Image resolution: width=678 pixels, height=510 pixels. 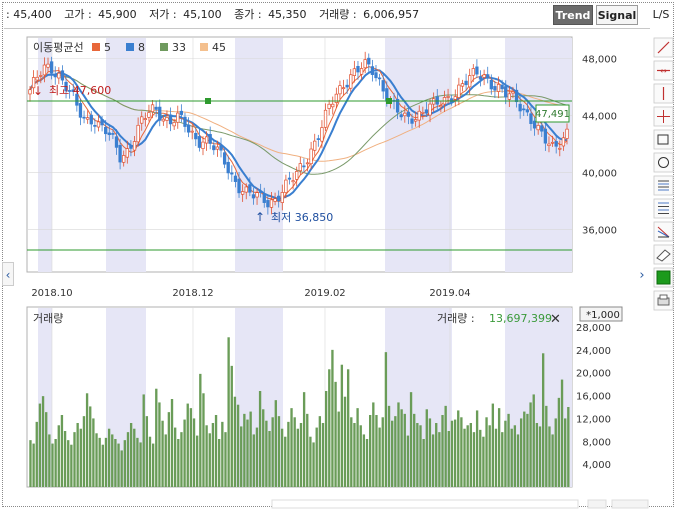 What do you see at coordinates (663, 254) in the screenshot?
I see `eraser-icon` at bounding box center [663, 254].